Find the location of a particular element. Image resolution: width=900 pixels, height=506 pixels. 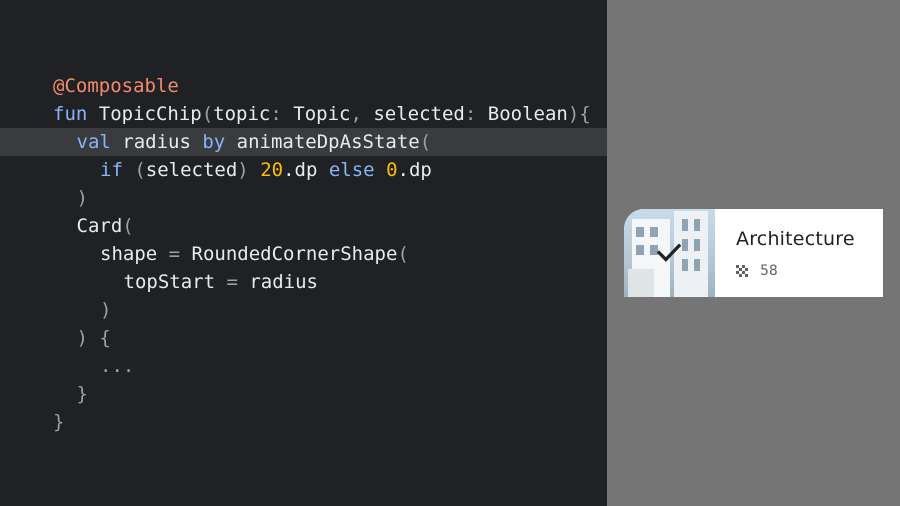

topic-chip: Architecture 58 is located at coordinates (753, 253).